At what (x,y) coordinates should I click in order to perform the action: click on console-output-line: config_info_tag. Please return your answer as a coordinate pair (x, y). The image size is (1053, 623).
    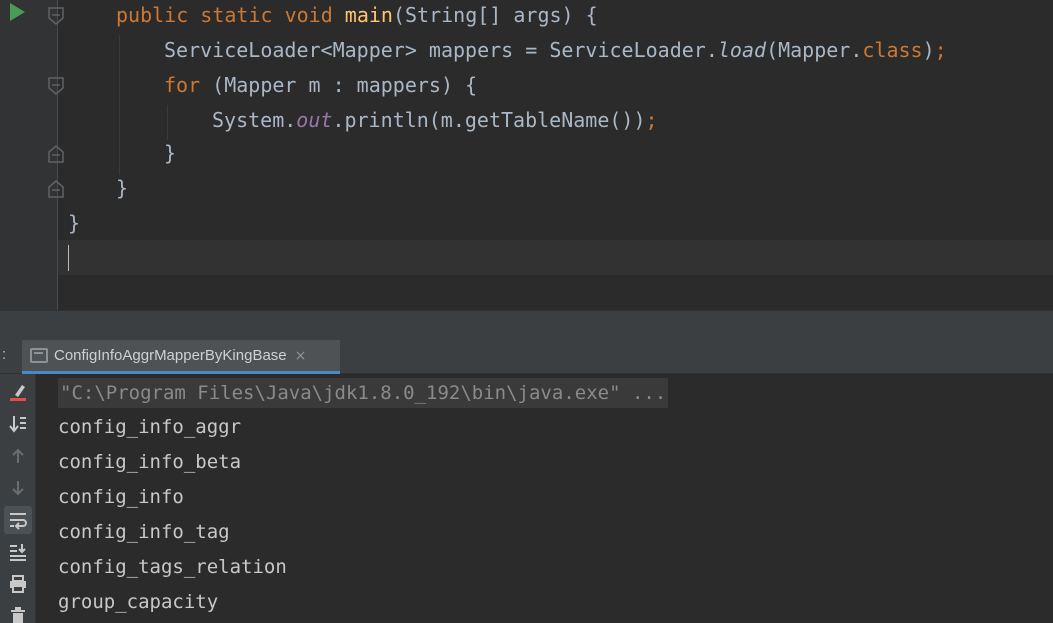
    Looking at the image, I should click on (144, 532).